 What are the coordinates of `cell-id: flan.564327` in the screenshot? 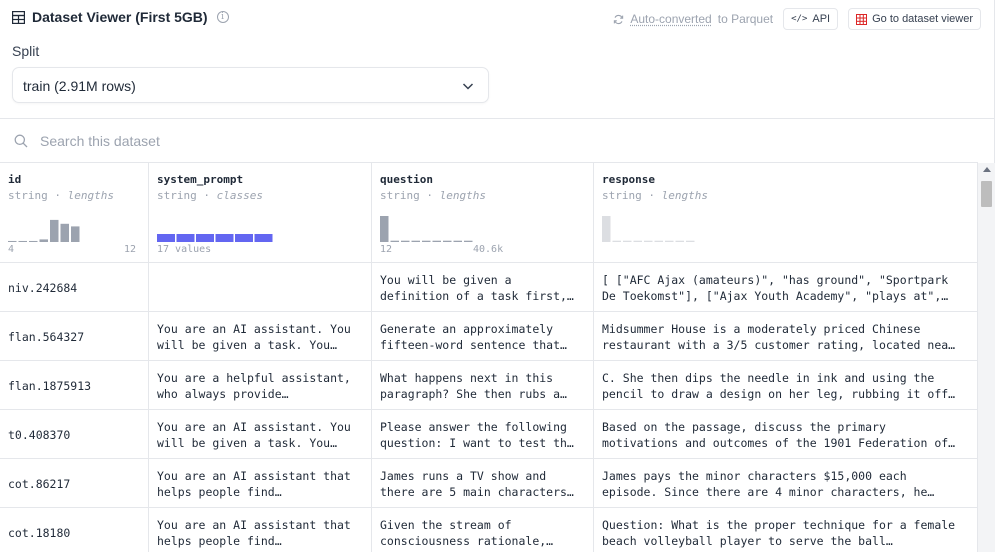 It's located at (74, 336).